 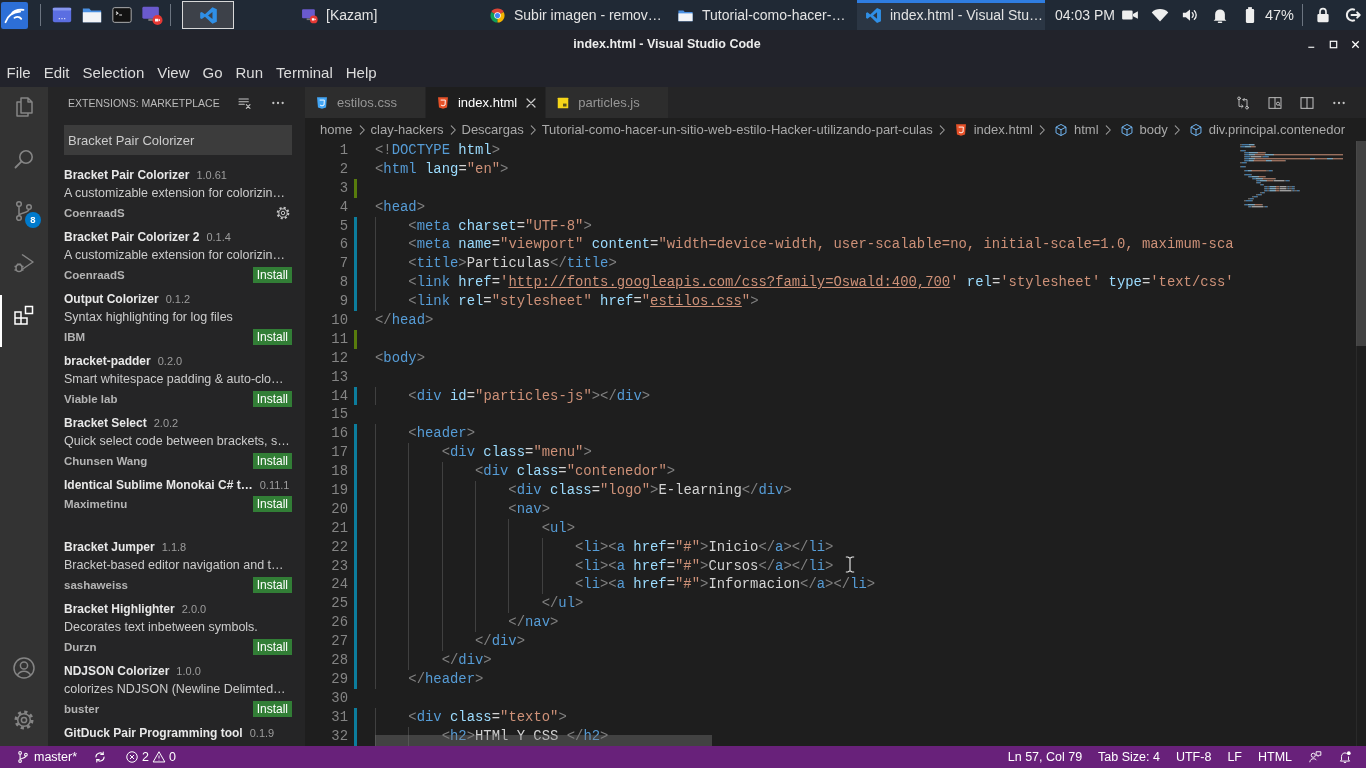 What do you see at coordinates (149, 317) in the screenshot?
I see `extension-description: Syntax highlighting for log files` at bounding box center [149, 317].